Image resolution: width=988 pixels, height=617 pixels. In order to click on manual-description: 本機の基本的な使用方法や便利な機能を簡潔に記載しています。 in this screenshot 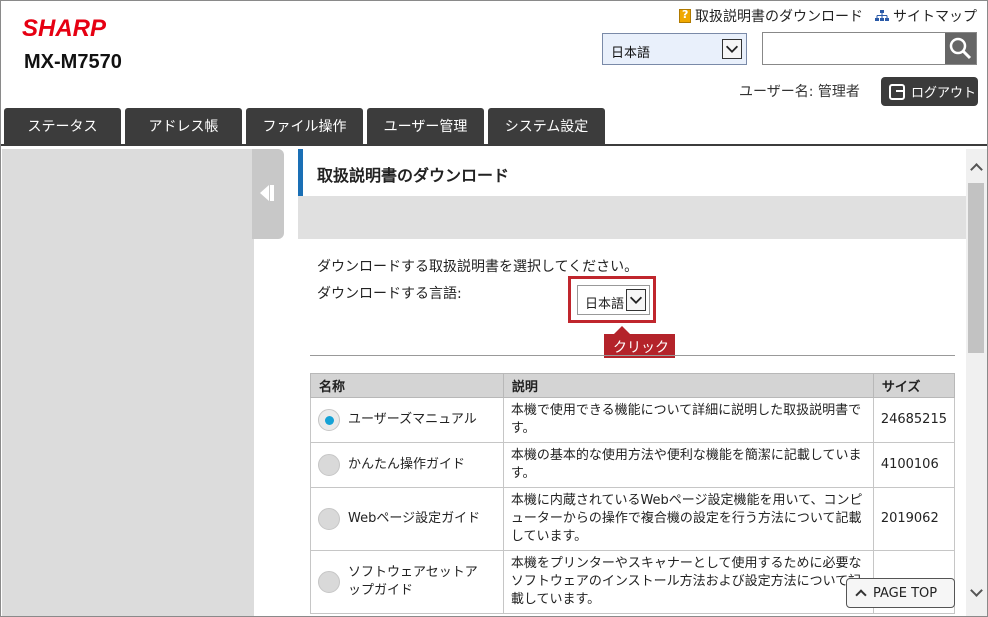, I will do `click(688, 465)`.